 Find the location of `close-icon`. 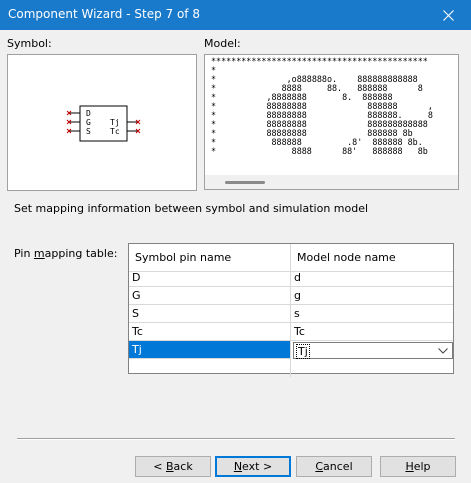

close-icon is located at coordinates (448, 15).